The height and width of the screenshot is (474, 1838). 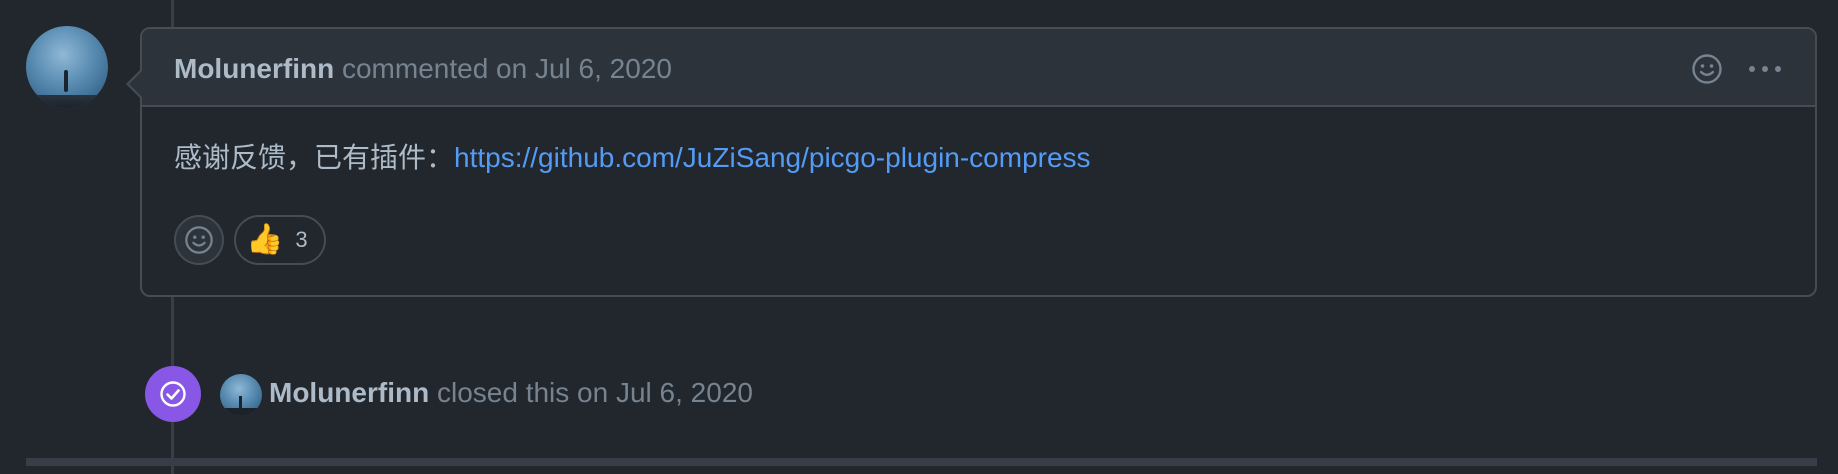 I want to click on author-avatar, so click(x=67, y=67).